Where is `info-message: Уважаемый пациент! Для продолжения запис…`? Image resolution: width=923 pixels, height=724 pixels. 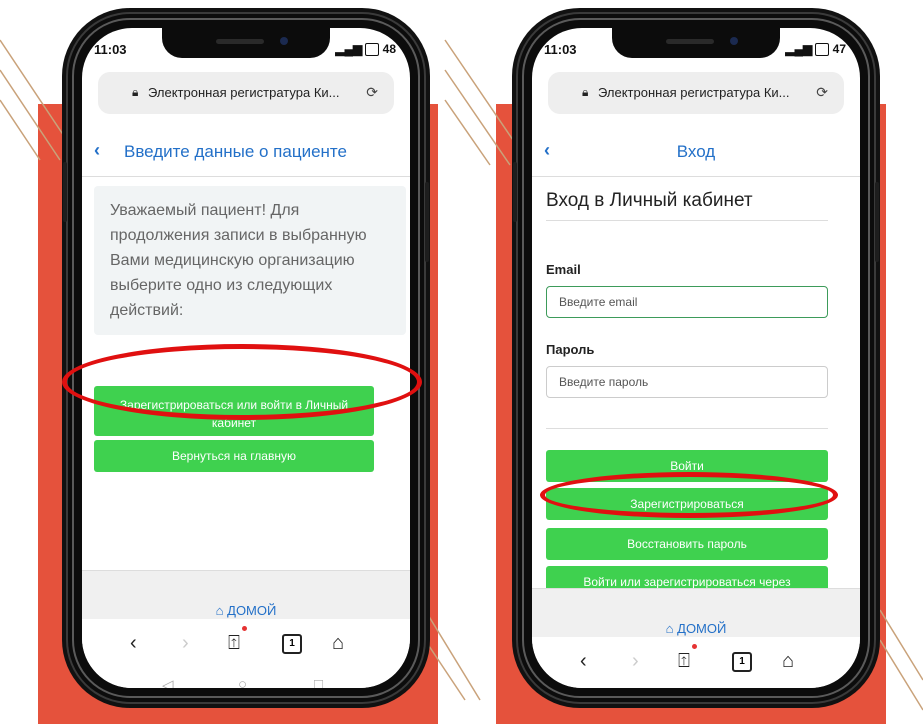 info-message: Уважаемый пациент! Для продолжения запис… is located at coordinates (250, 260).